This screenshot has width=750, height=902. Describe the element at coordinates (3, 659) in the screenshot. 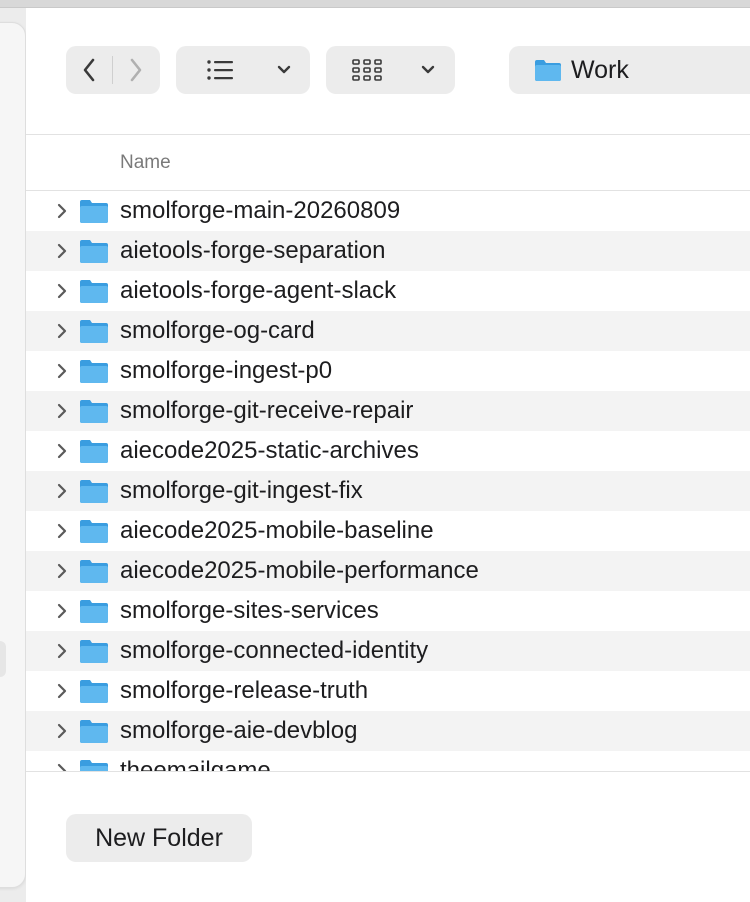

I see `sidebar-item-stub` at that location.